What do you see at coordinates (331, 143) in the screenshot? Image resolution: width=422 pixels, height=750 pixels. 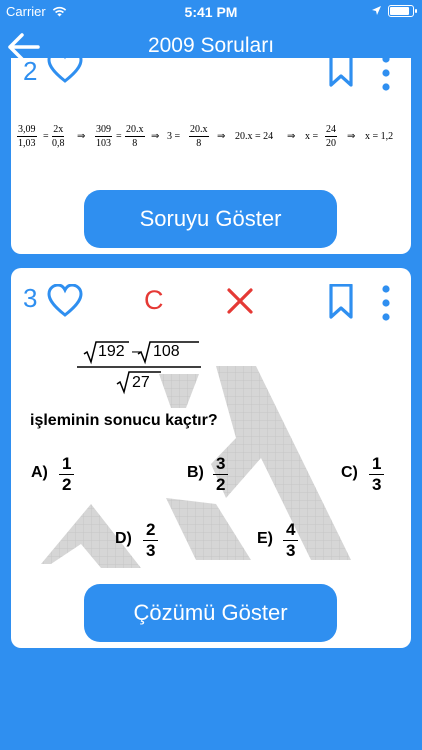 I see `denominator: 20` at bounding box center [331, 143].